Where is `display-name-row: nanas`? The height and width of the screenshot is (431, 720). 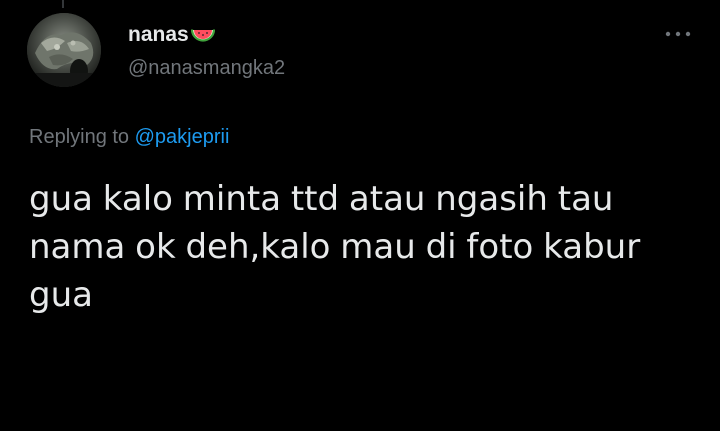 display-name-row: nanas is located at coordinates (171, 35).